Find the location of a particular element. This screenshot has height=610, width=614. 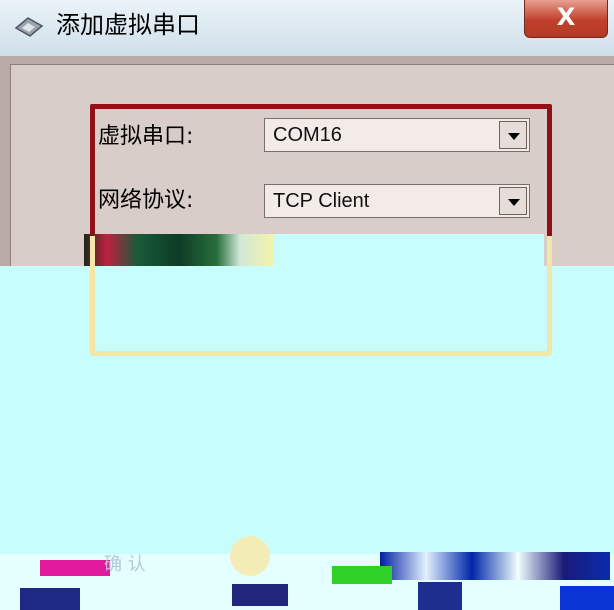

virtual-port-select: COM16 is located at coordinates (397, 135).